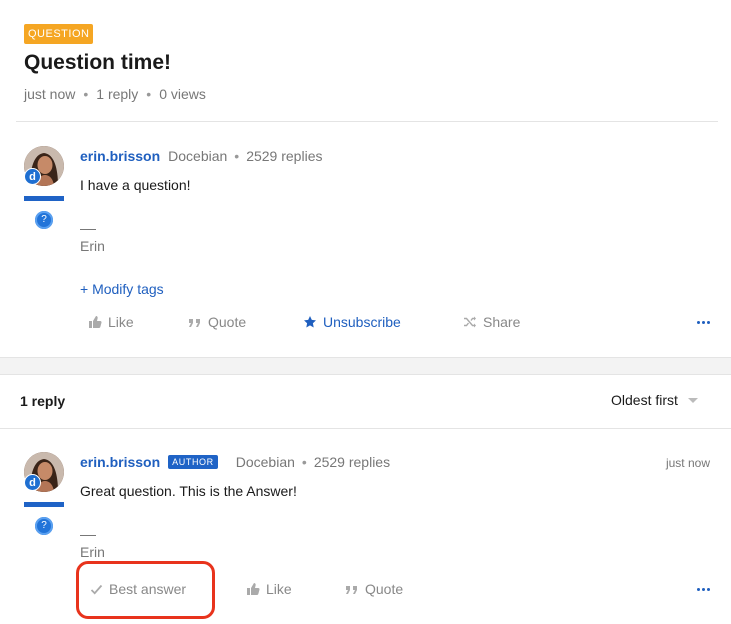 Image resolution: width=731 pixels, height=624 pixels. What do you see at coordinates (692, 400) in the screenshot?
I see `chevron-down-icon` at bounding box center [692, 400].